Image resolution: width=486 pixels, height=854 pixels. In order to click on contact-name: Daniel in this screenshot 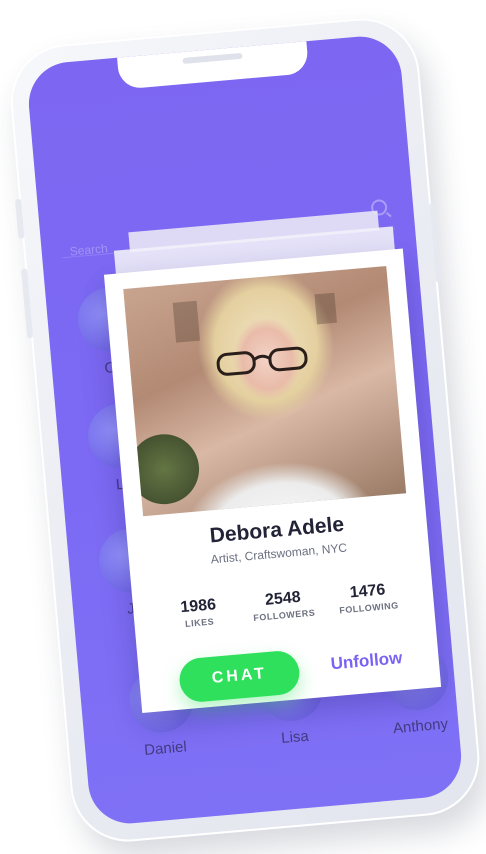, I will do `click(165, 748)`.